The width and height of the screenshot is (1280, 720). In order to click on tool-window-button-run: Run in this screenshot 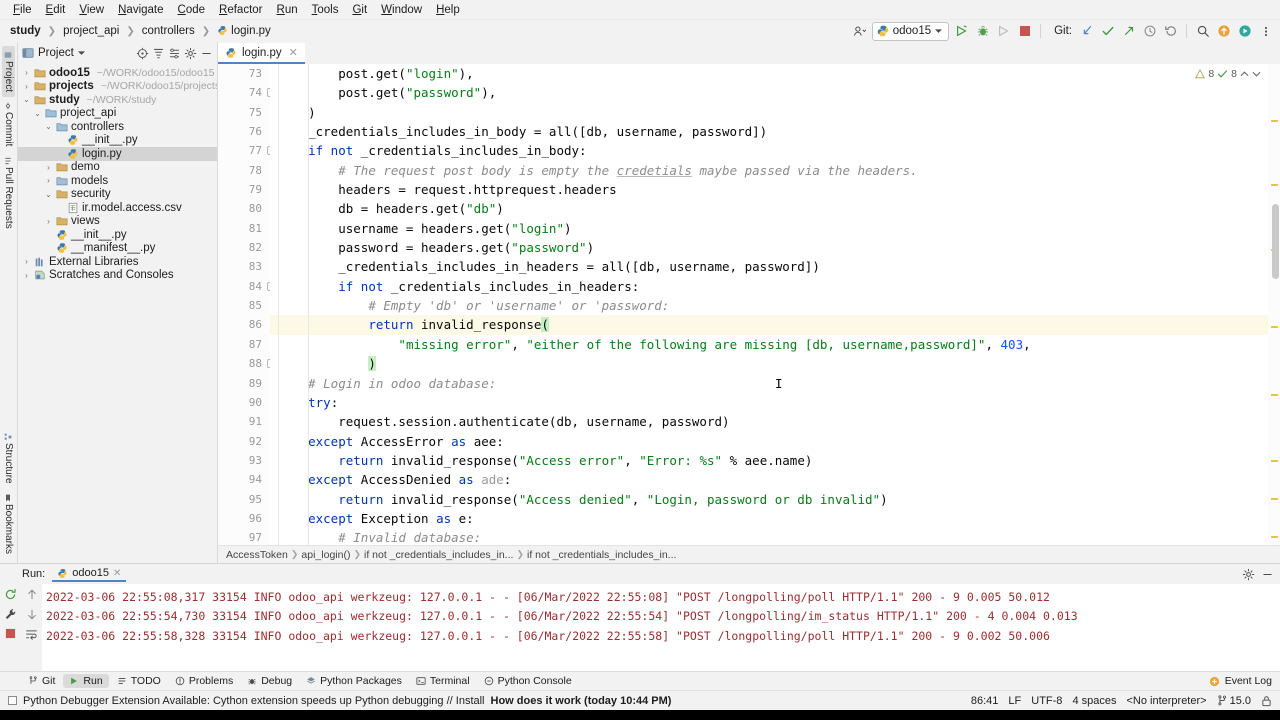, I will do `click(86, 681)`.